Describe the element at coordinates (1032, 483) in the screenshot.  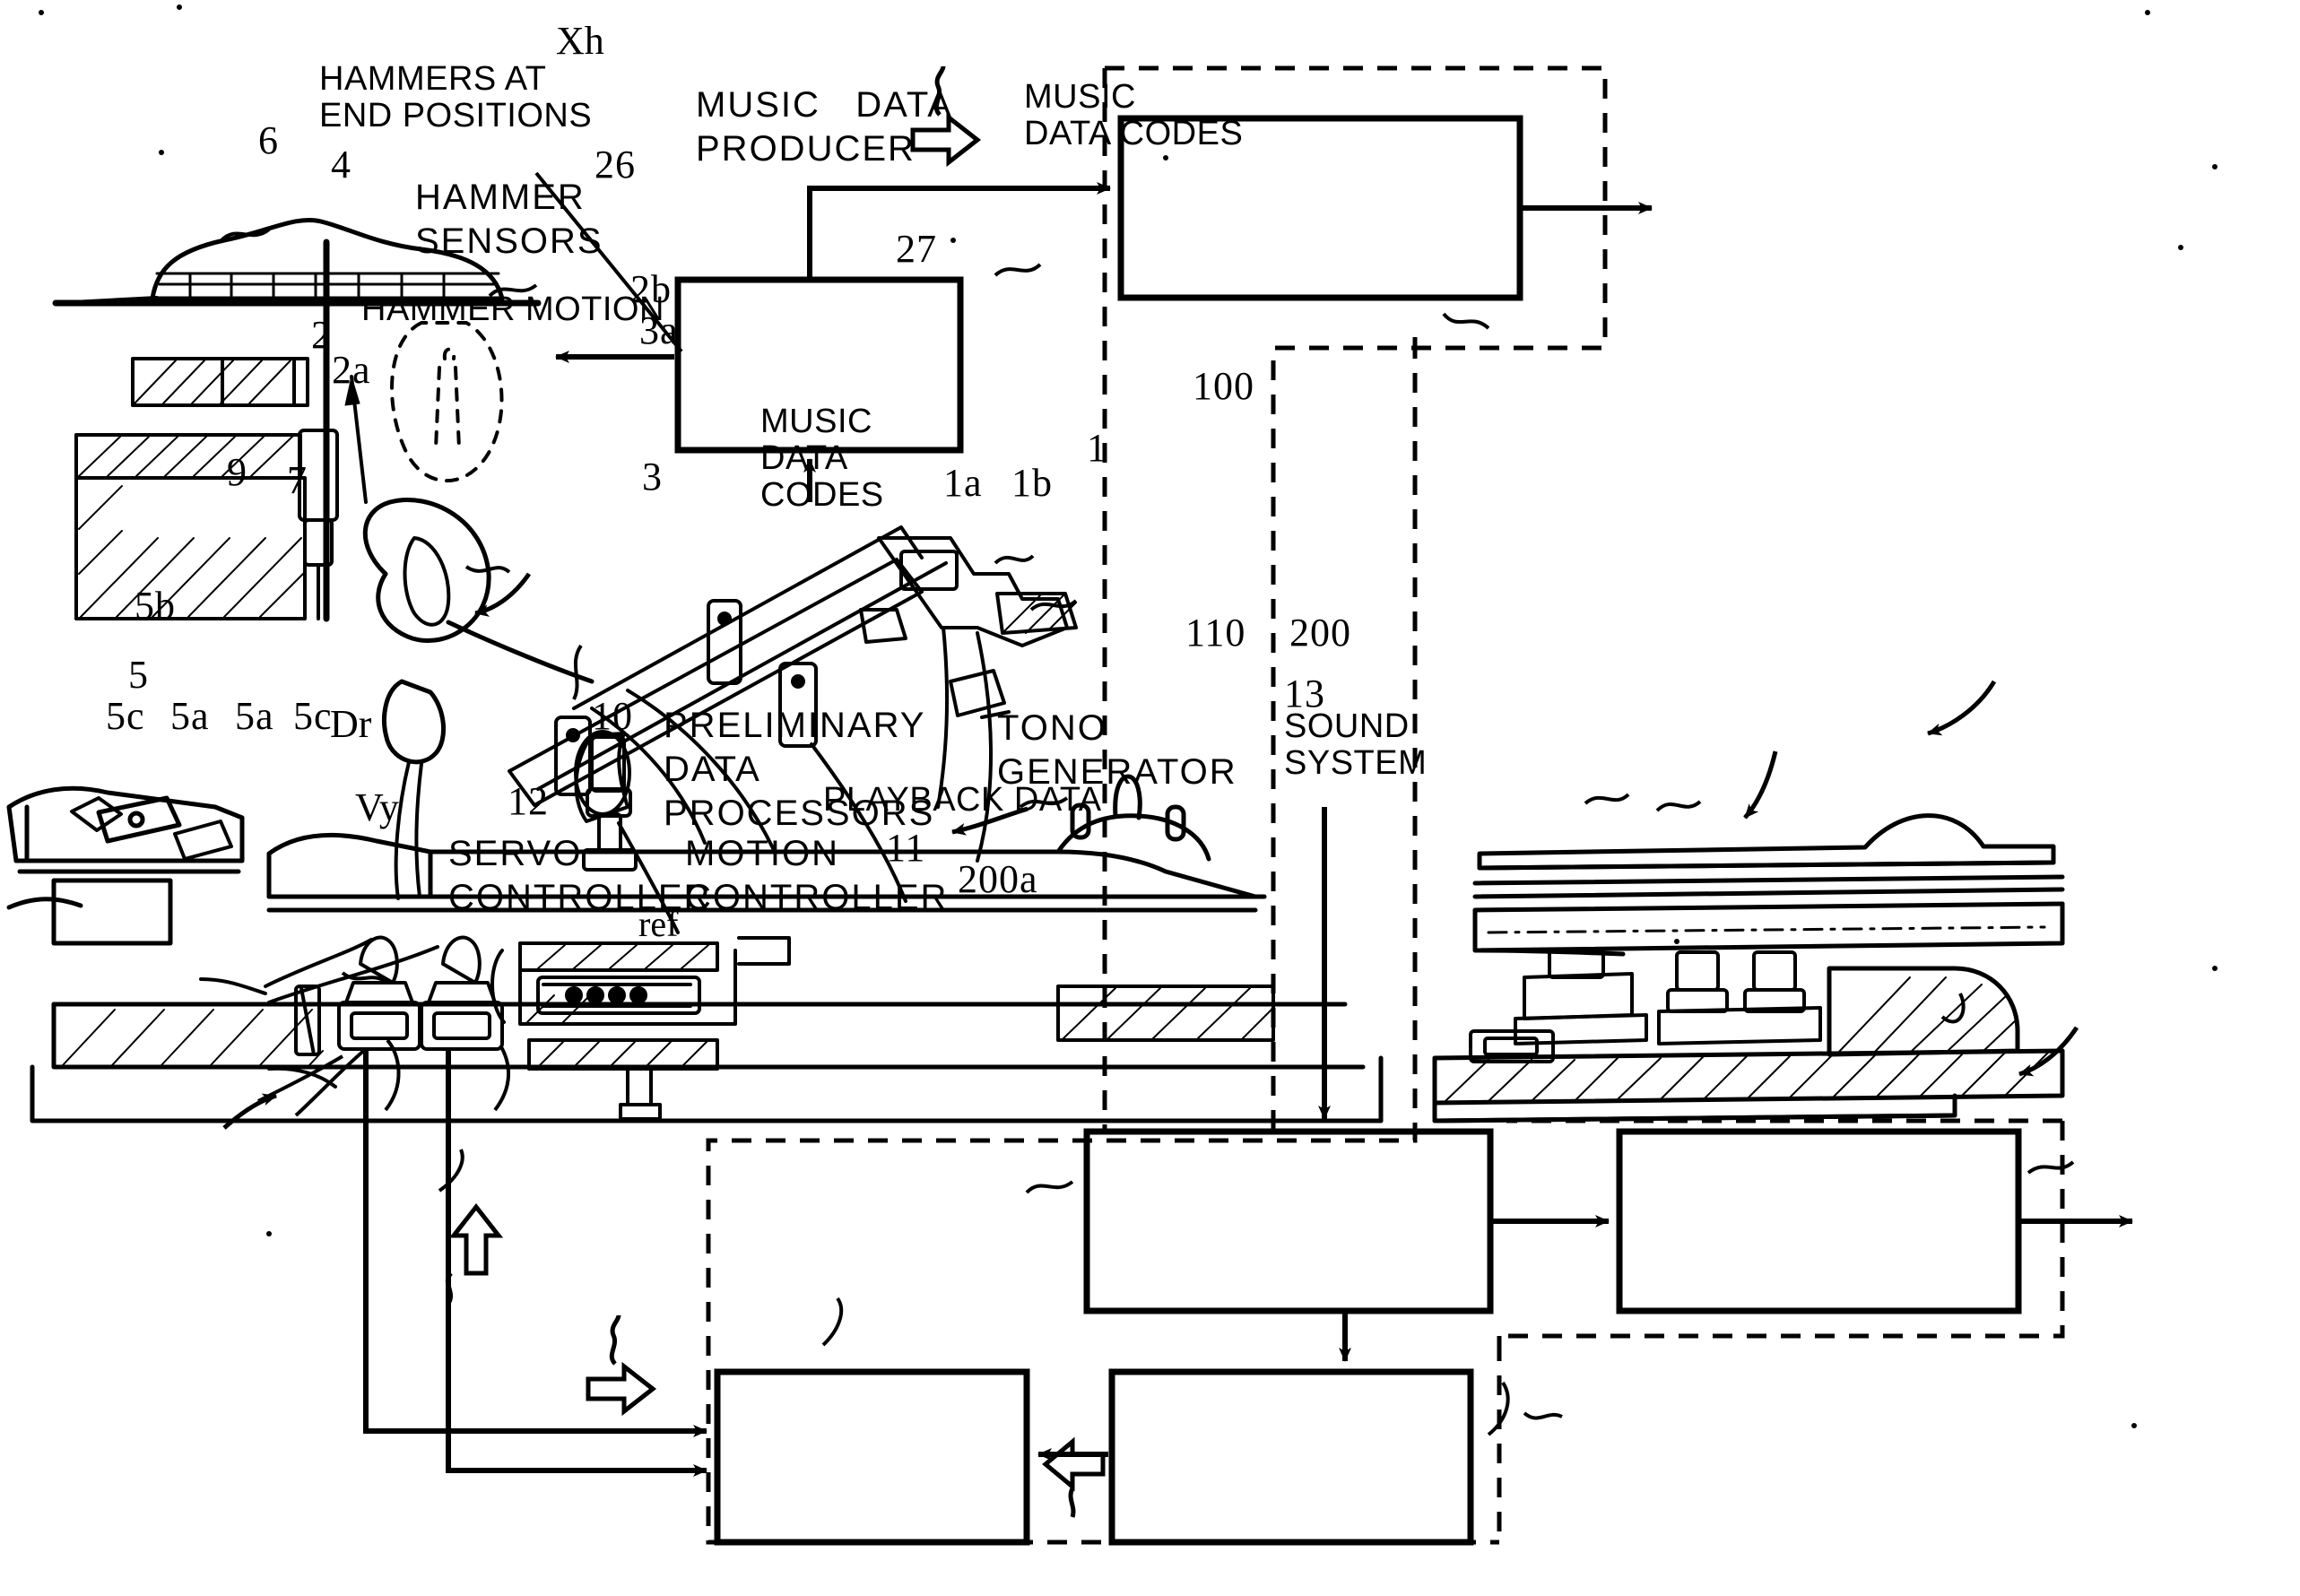
I see `ref-1b: 1b` at that location.